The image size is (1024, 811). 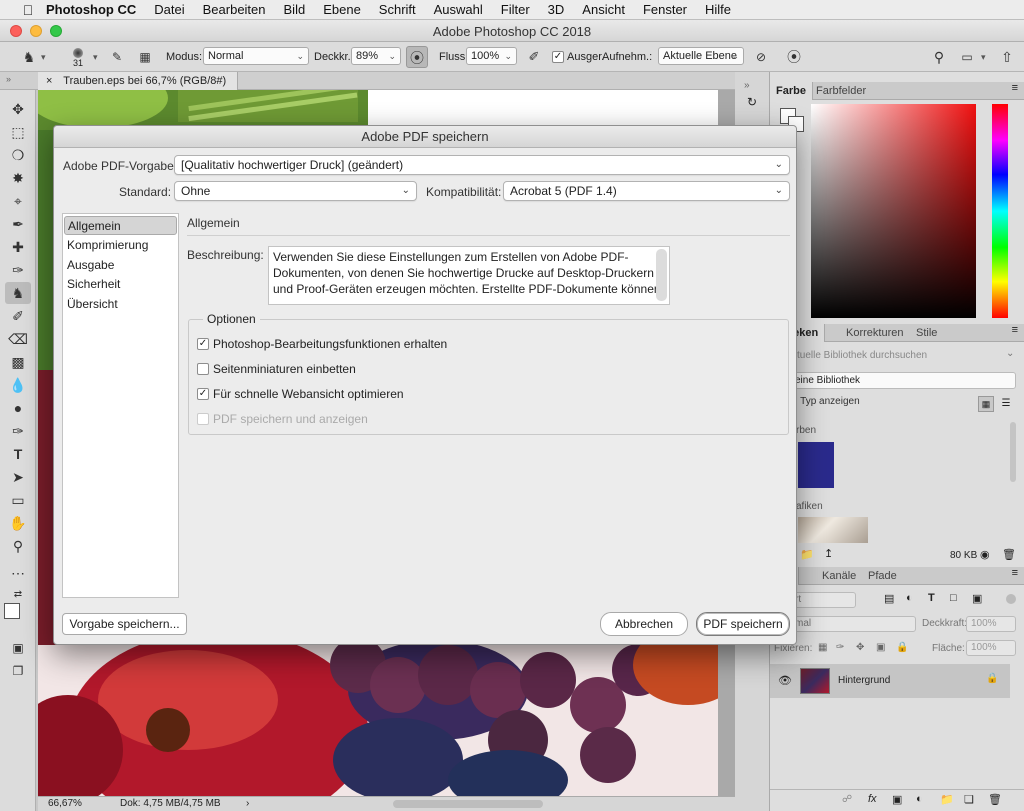 I want to click on lasso-tool-icon: ❍, so click(x=18, y=155).